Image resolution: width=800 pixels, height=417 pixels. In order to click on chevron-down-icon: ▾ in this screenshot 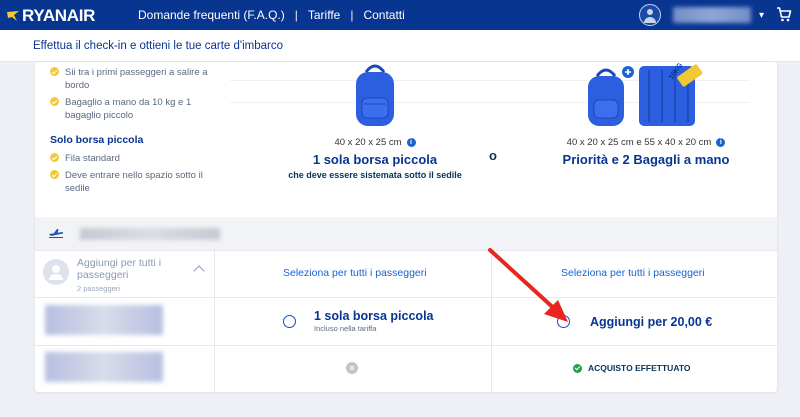, I will do `click(761, 15)`.